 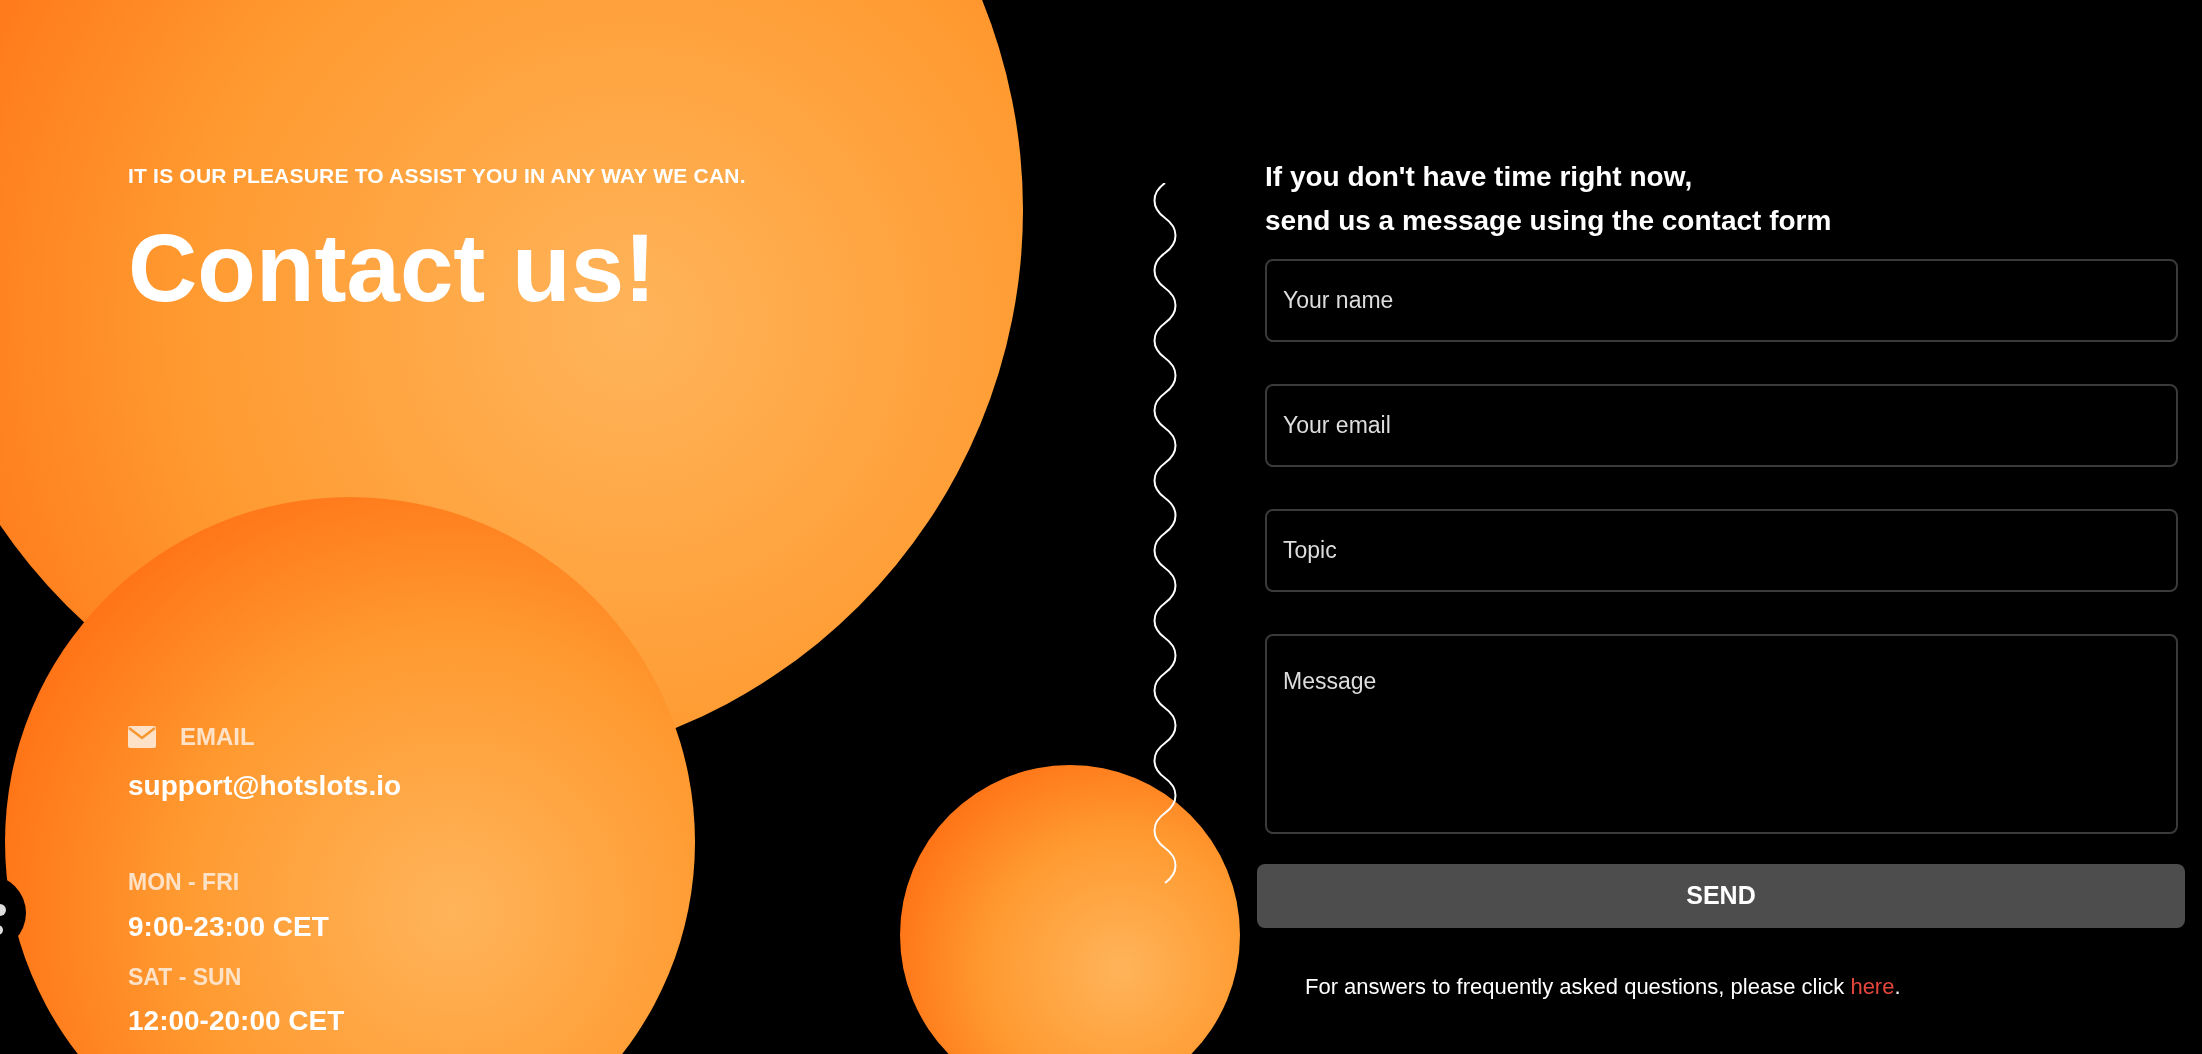 What do you see at coordinates (1721, 734) in the screenshot?
I see `message-field: Message` at bounding box center [1721, 734].